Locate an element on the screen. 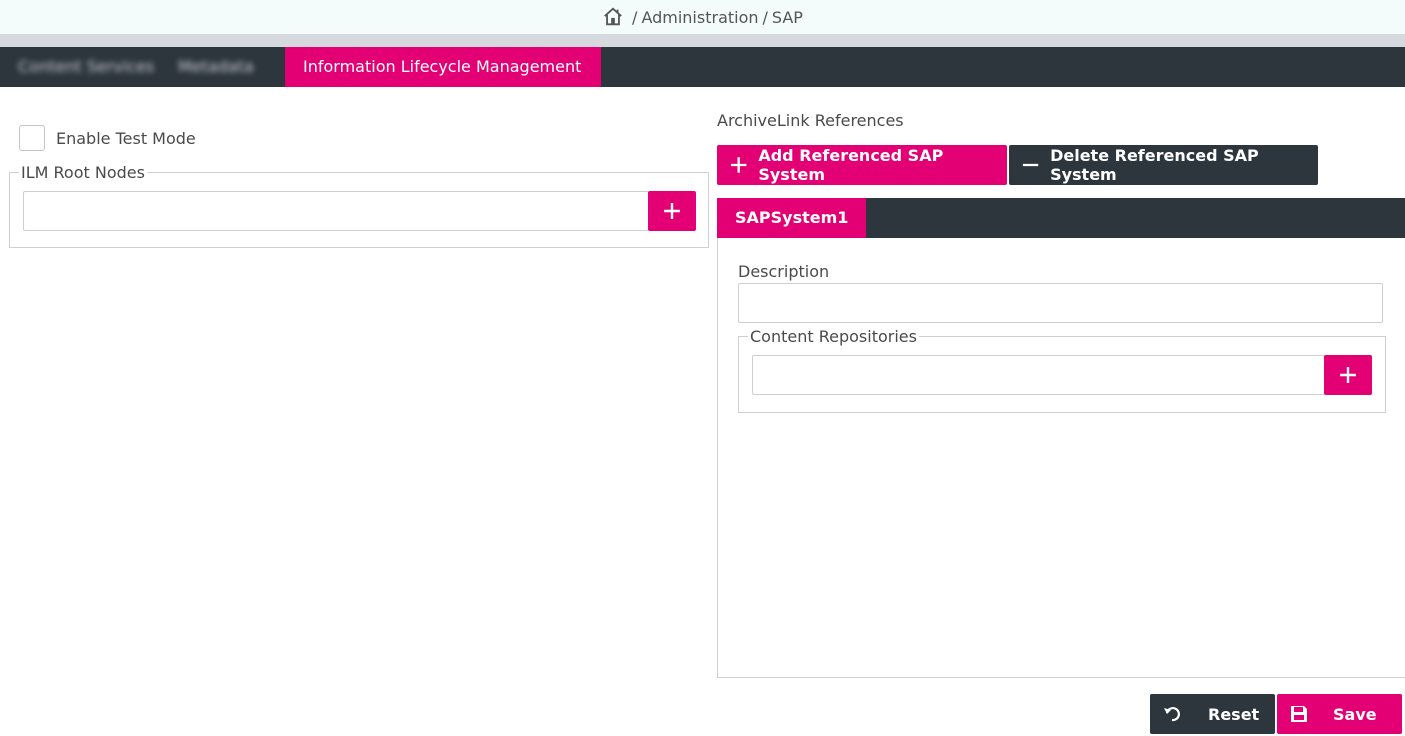 The height and width of the screenshot is (736, 1405). description-input is located at coordinates (1060, 303).